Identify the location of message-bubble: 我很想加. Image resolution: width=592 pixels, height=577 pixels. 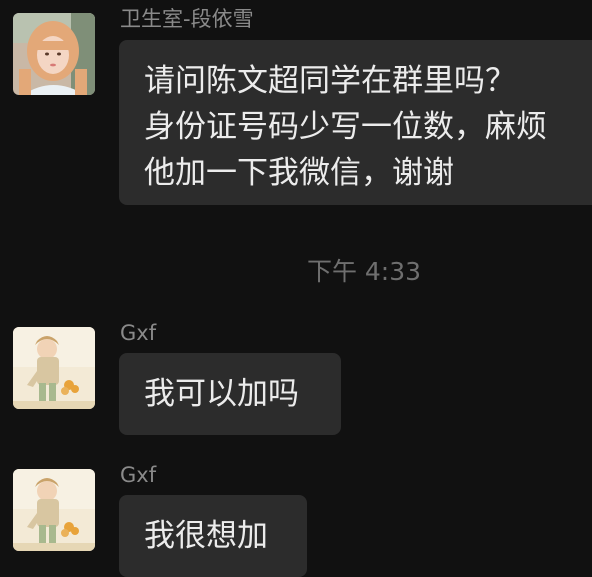
(213, 536).